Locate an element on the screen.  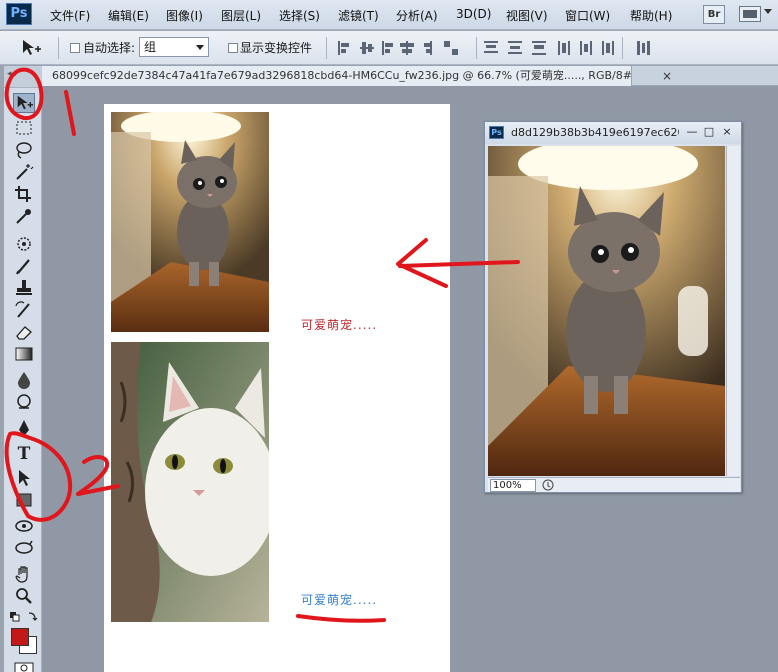
menu-edit: 编辑(E) is located at coordinates (128, 15).